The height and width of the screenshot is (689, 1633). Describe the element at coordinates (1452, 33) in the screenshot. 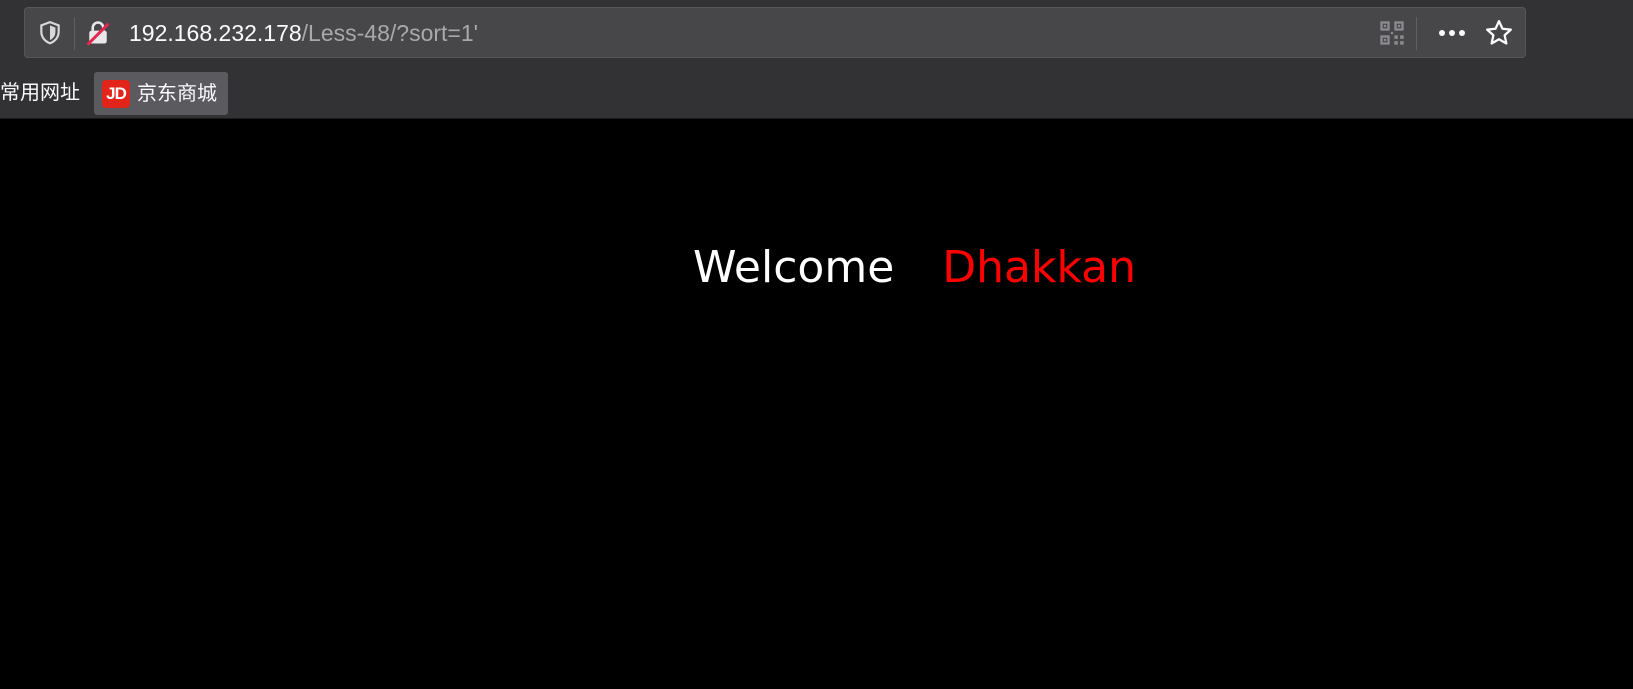

I see `more-icon` at that location.